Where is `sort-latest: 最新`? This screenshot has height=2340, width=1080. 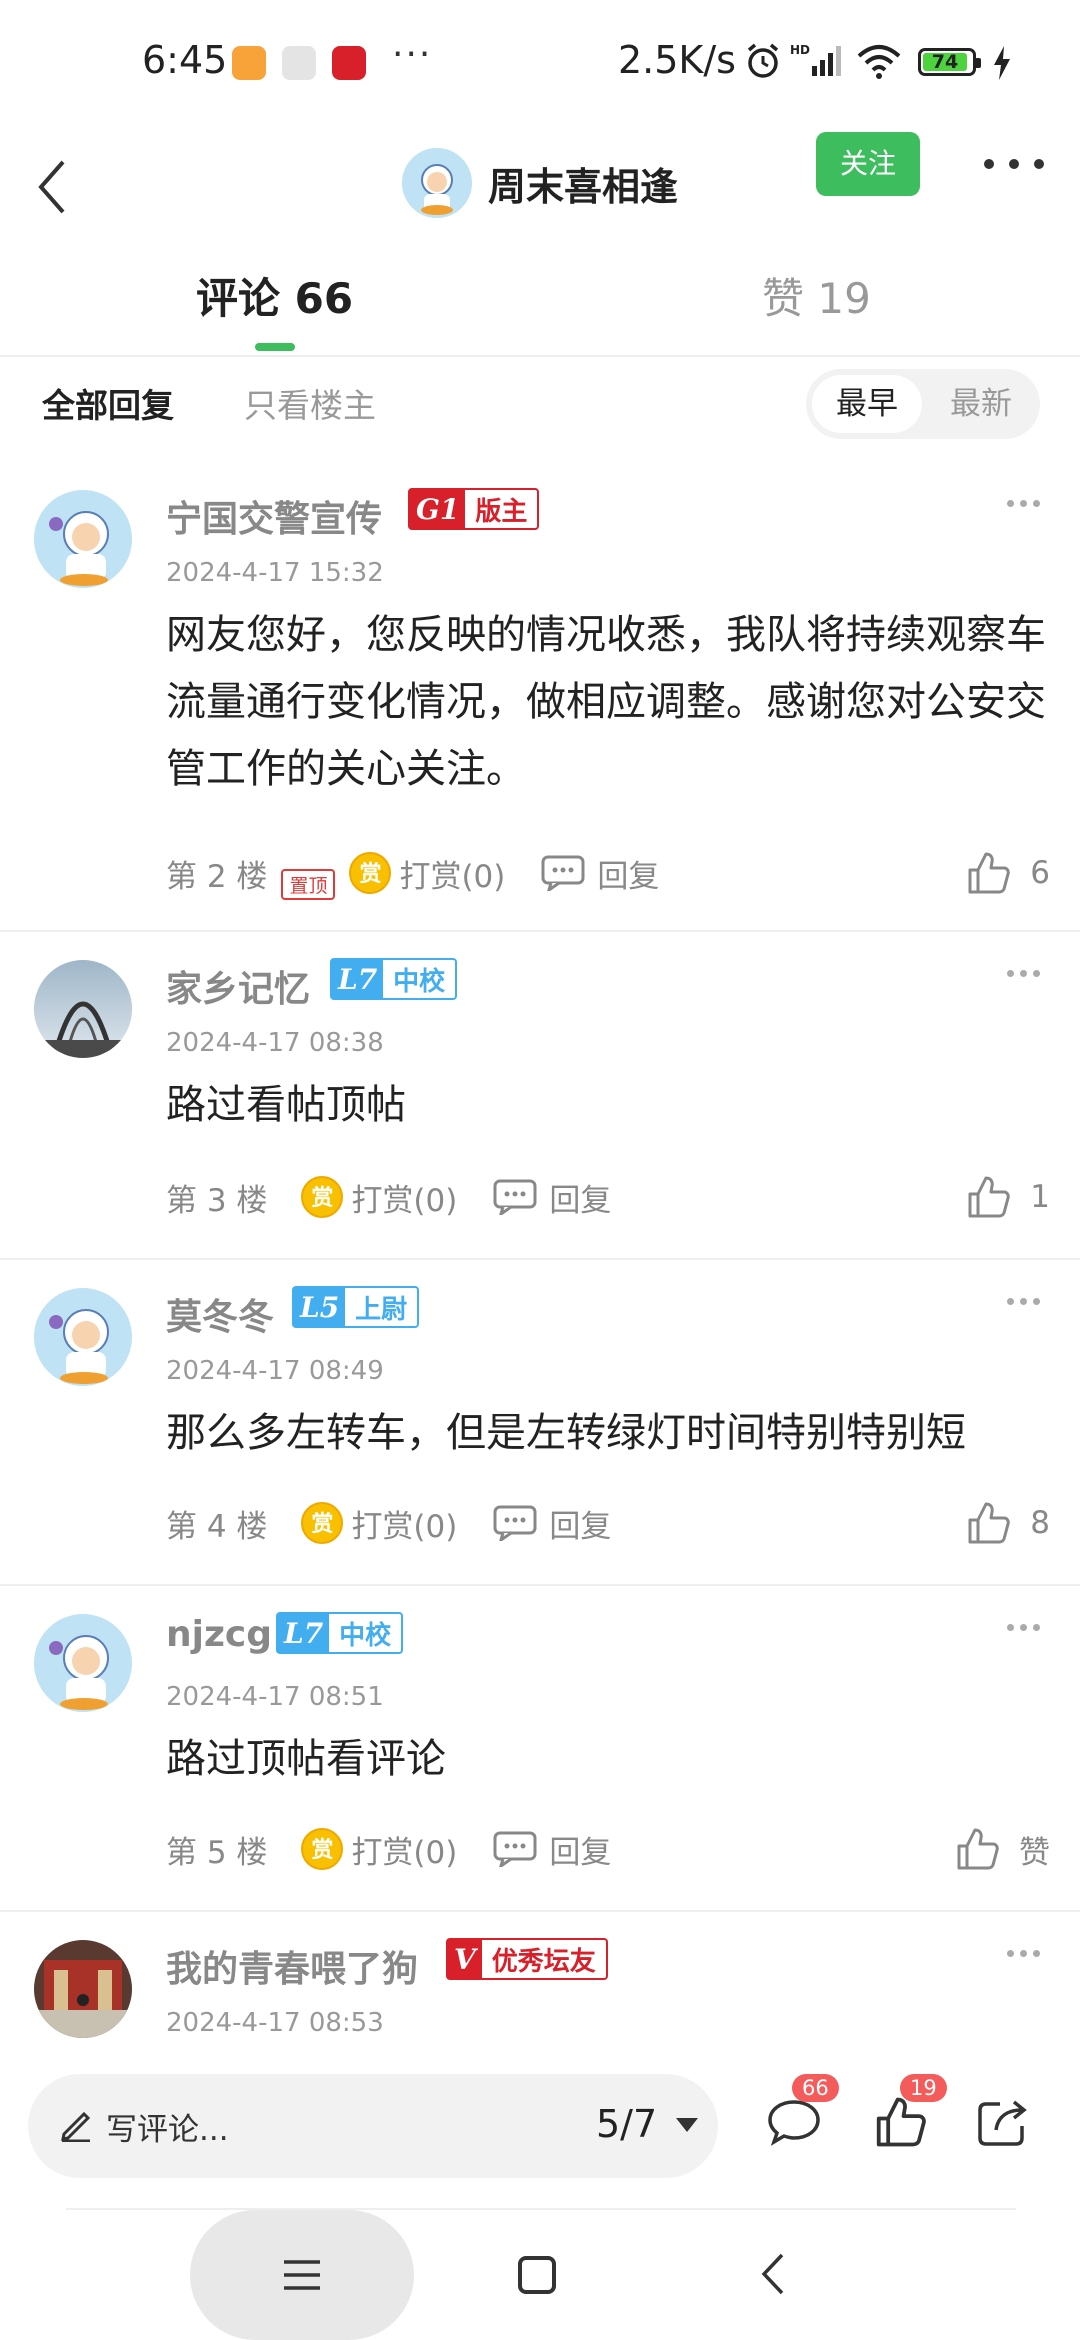
sort-latest: 最新 is located at coordinates (981, 404).